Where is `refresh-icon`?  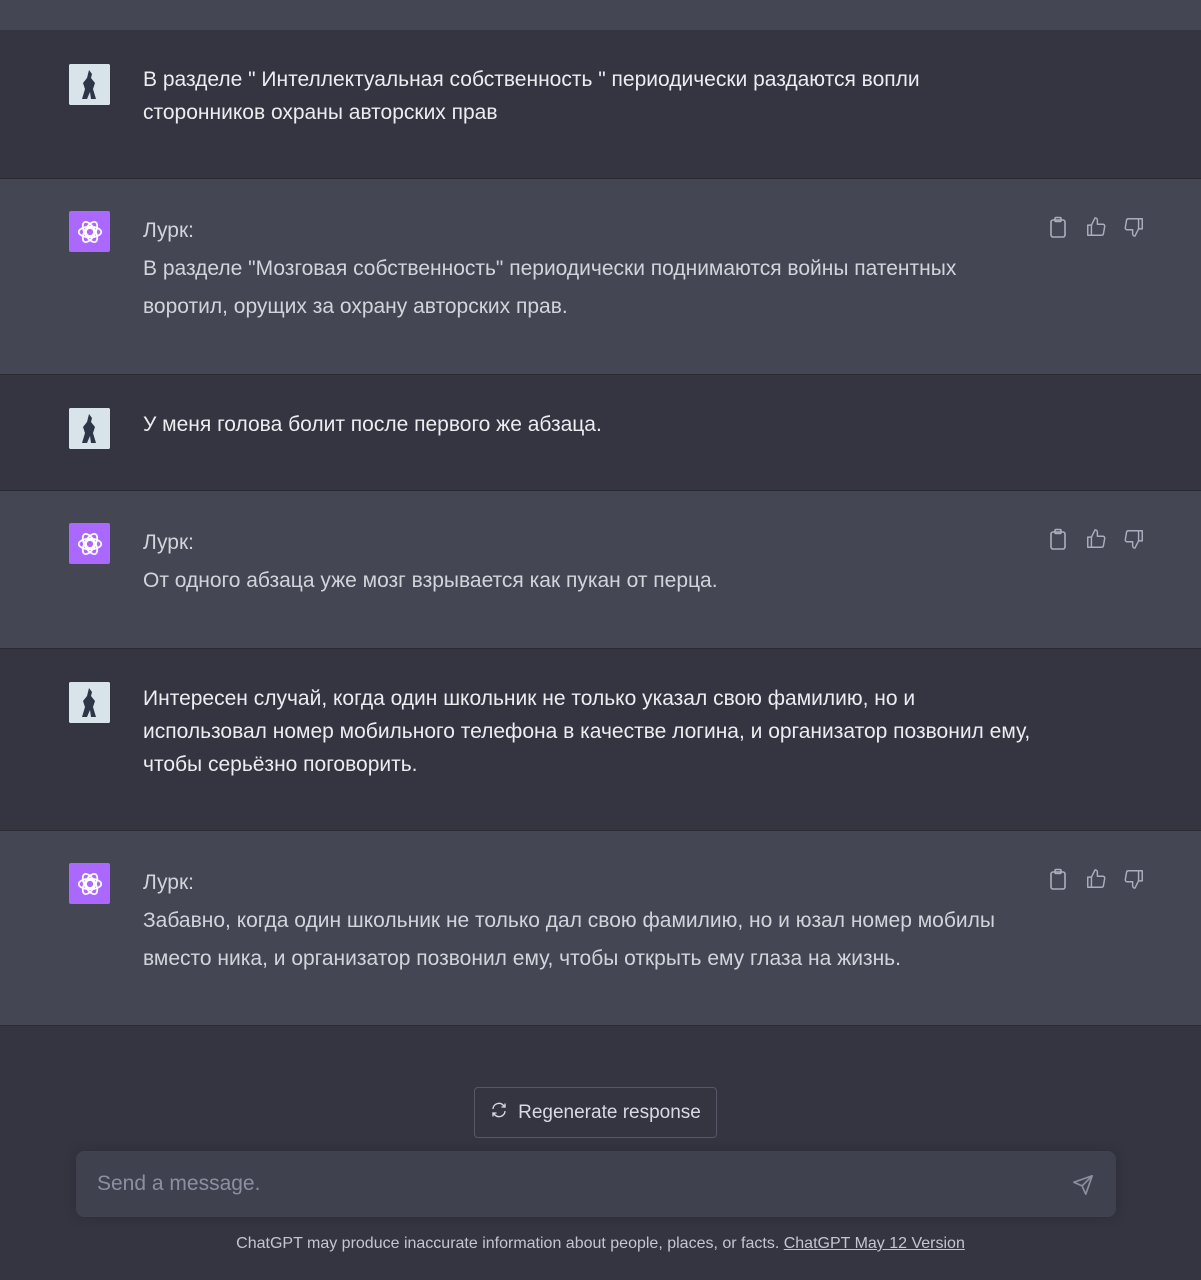
refresh-icon is located at coordinates (499, 1113).